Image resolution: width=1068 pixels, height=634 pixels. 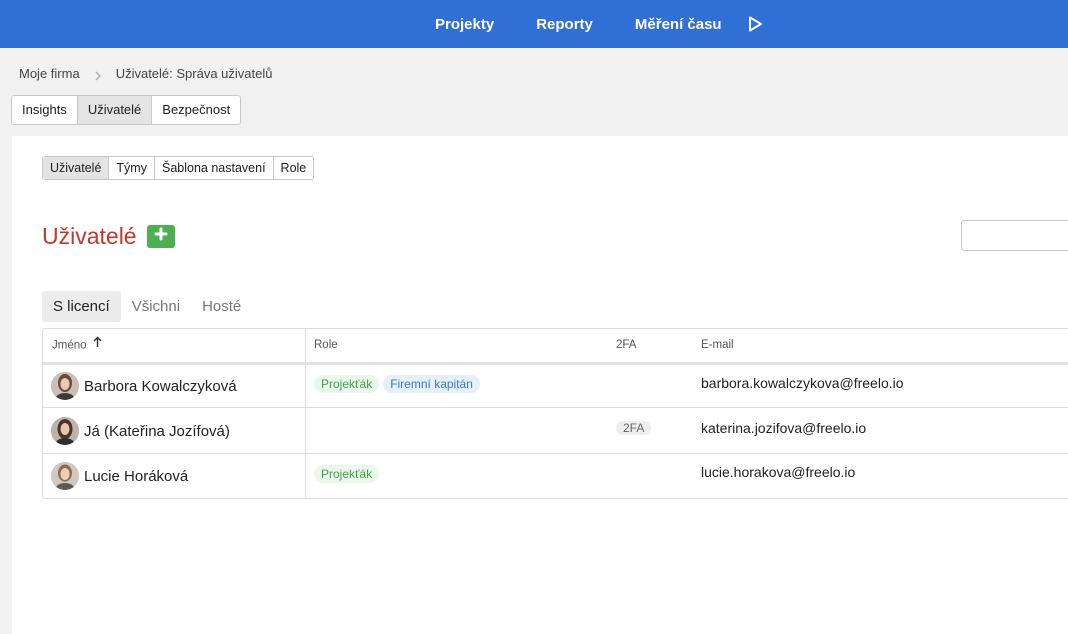 I want to click on plus-icon, so click(x=161, y=236).